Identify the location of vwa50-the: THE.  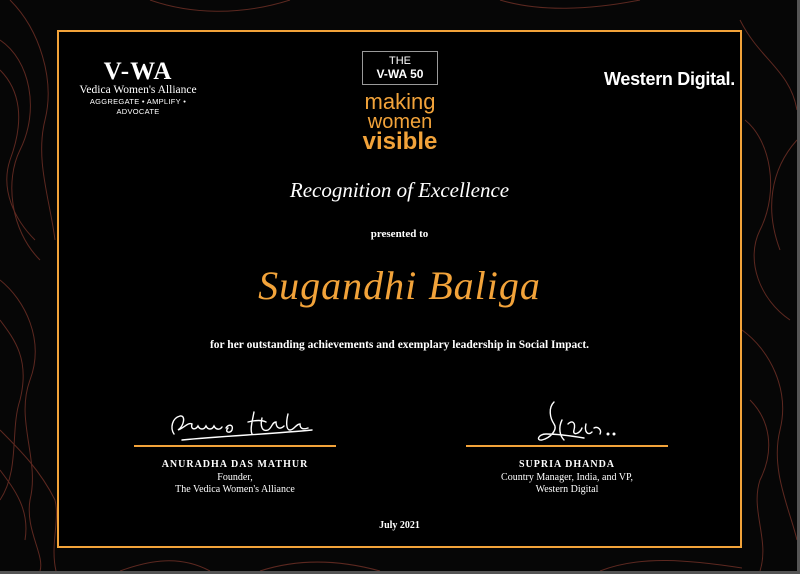
(400, 61).